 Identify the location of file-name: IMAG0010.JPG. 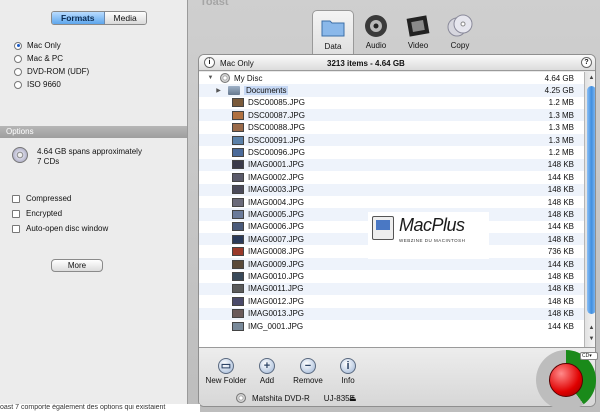
(276, 277).